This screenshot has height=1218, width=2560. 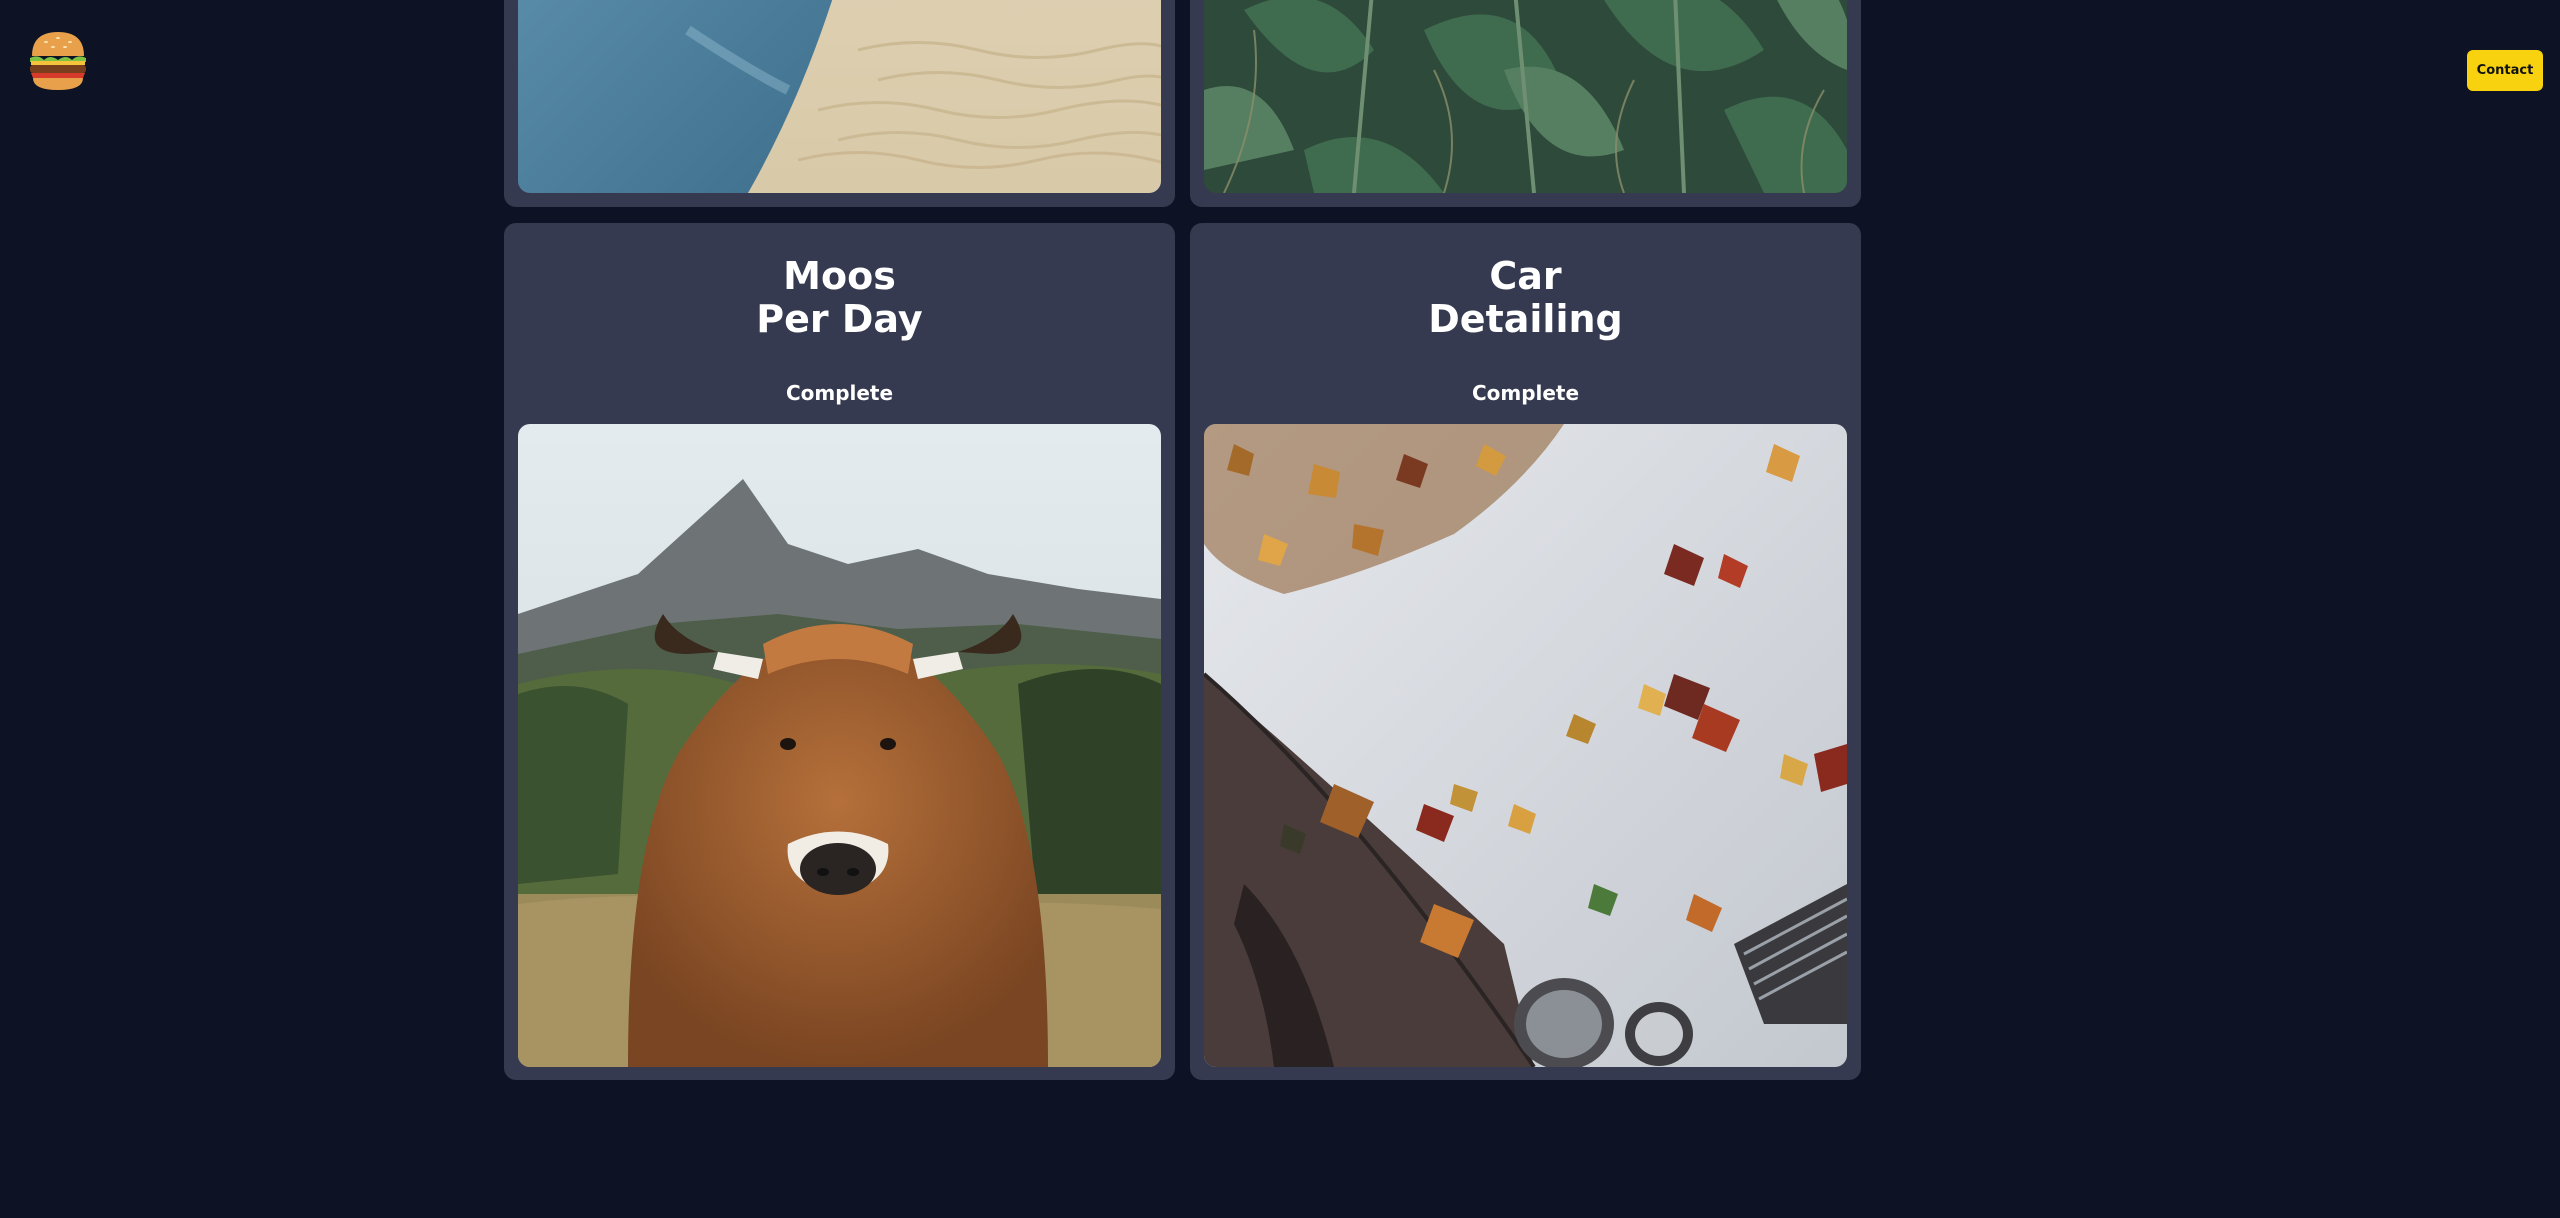 What do you see at coordinates (58, 61) in the screenshot?
I see `hamburger-logo-icon` at bounding box center [58, 61].